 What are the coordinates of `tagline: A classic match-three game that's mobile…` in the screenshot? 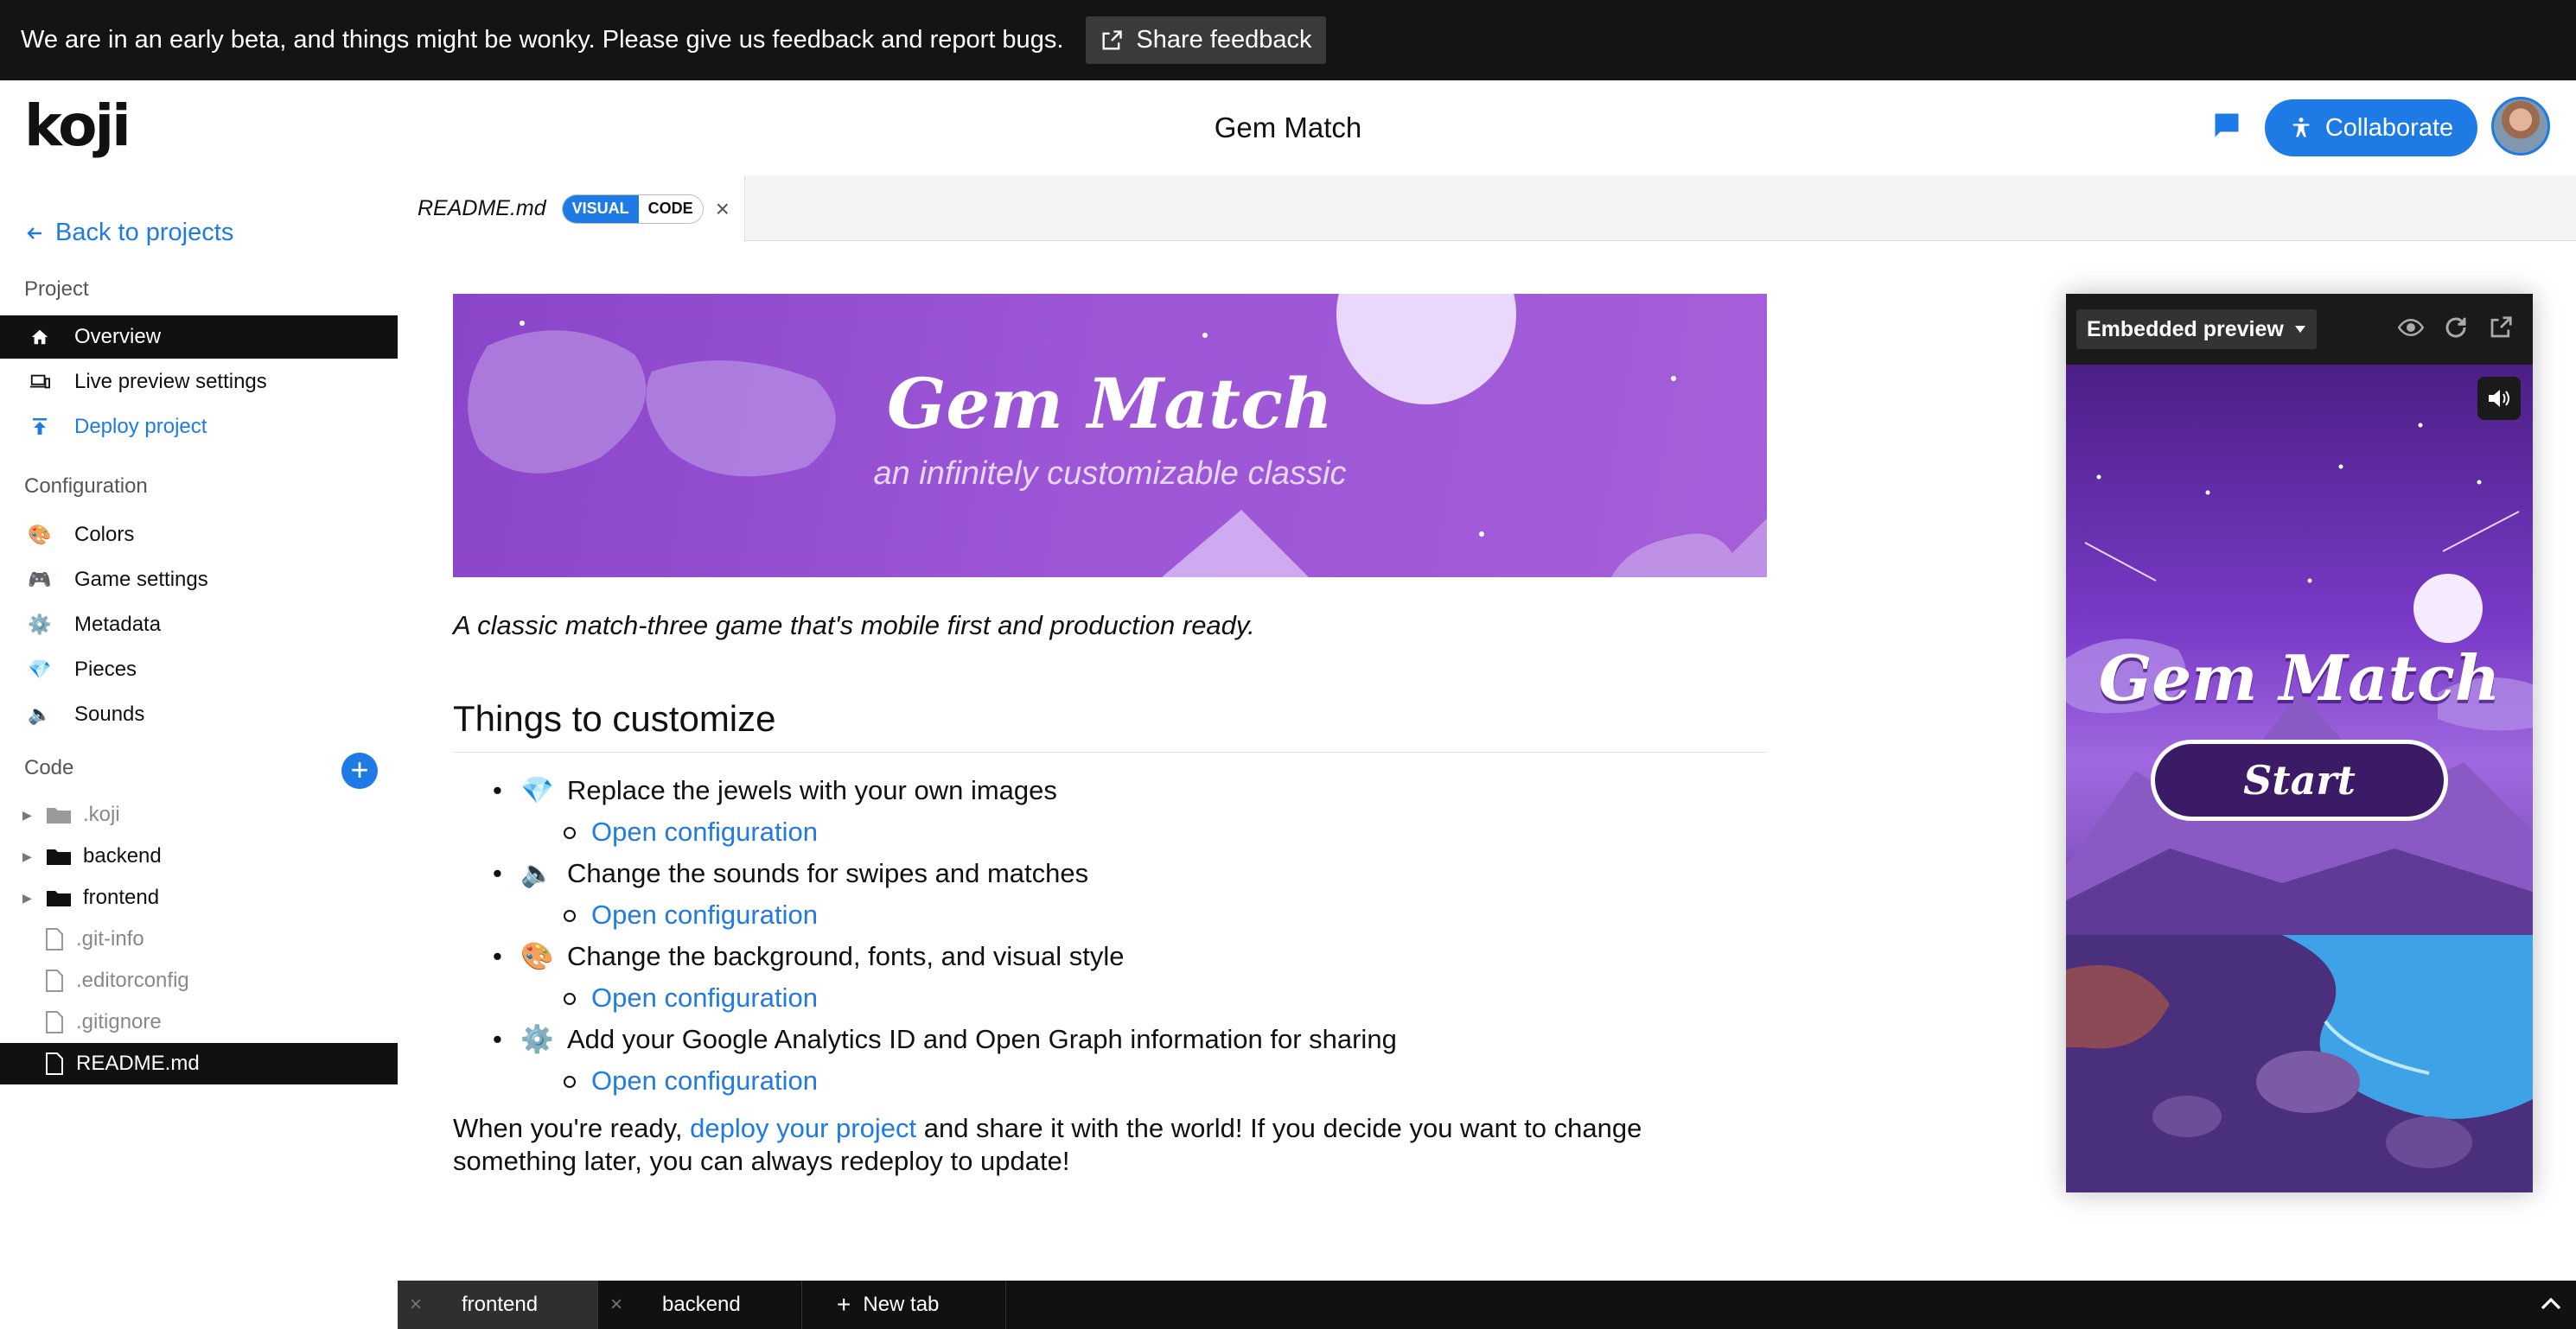 It's located at (854, 625).